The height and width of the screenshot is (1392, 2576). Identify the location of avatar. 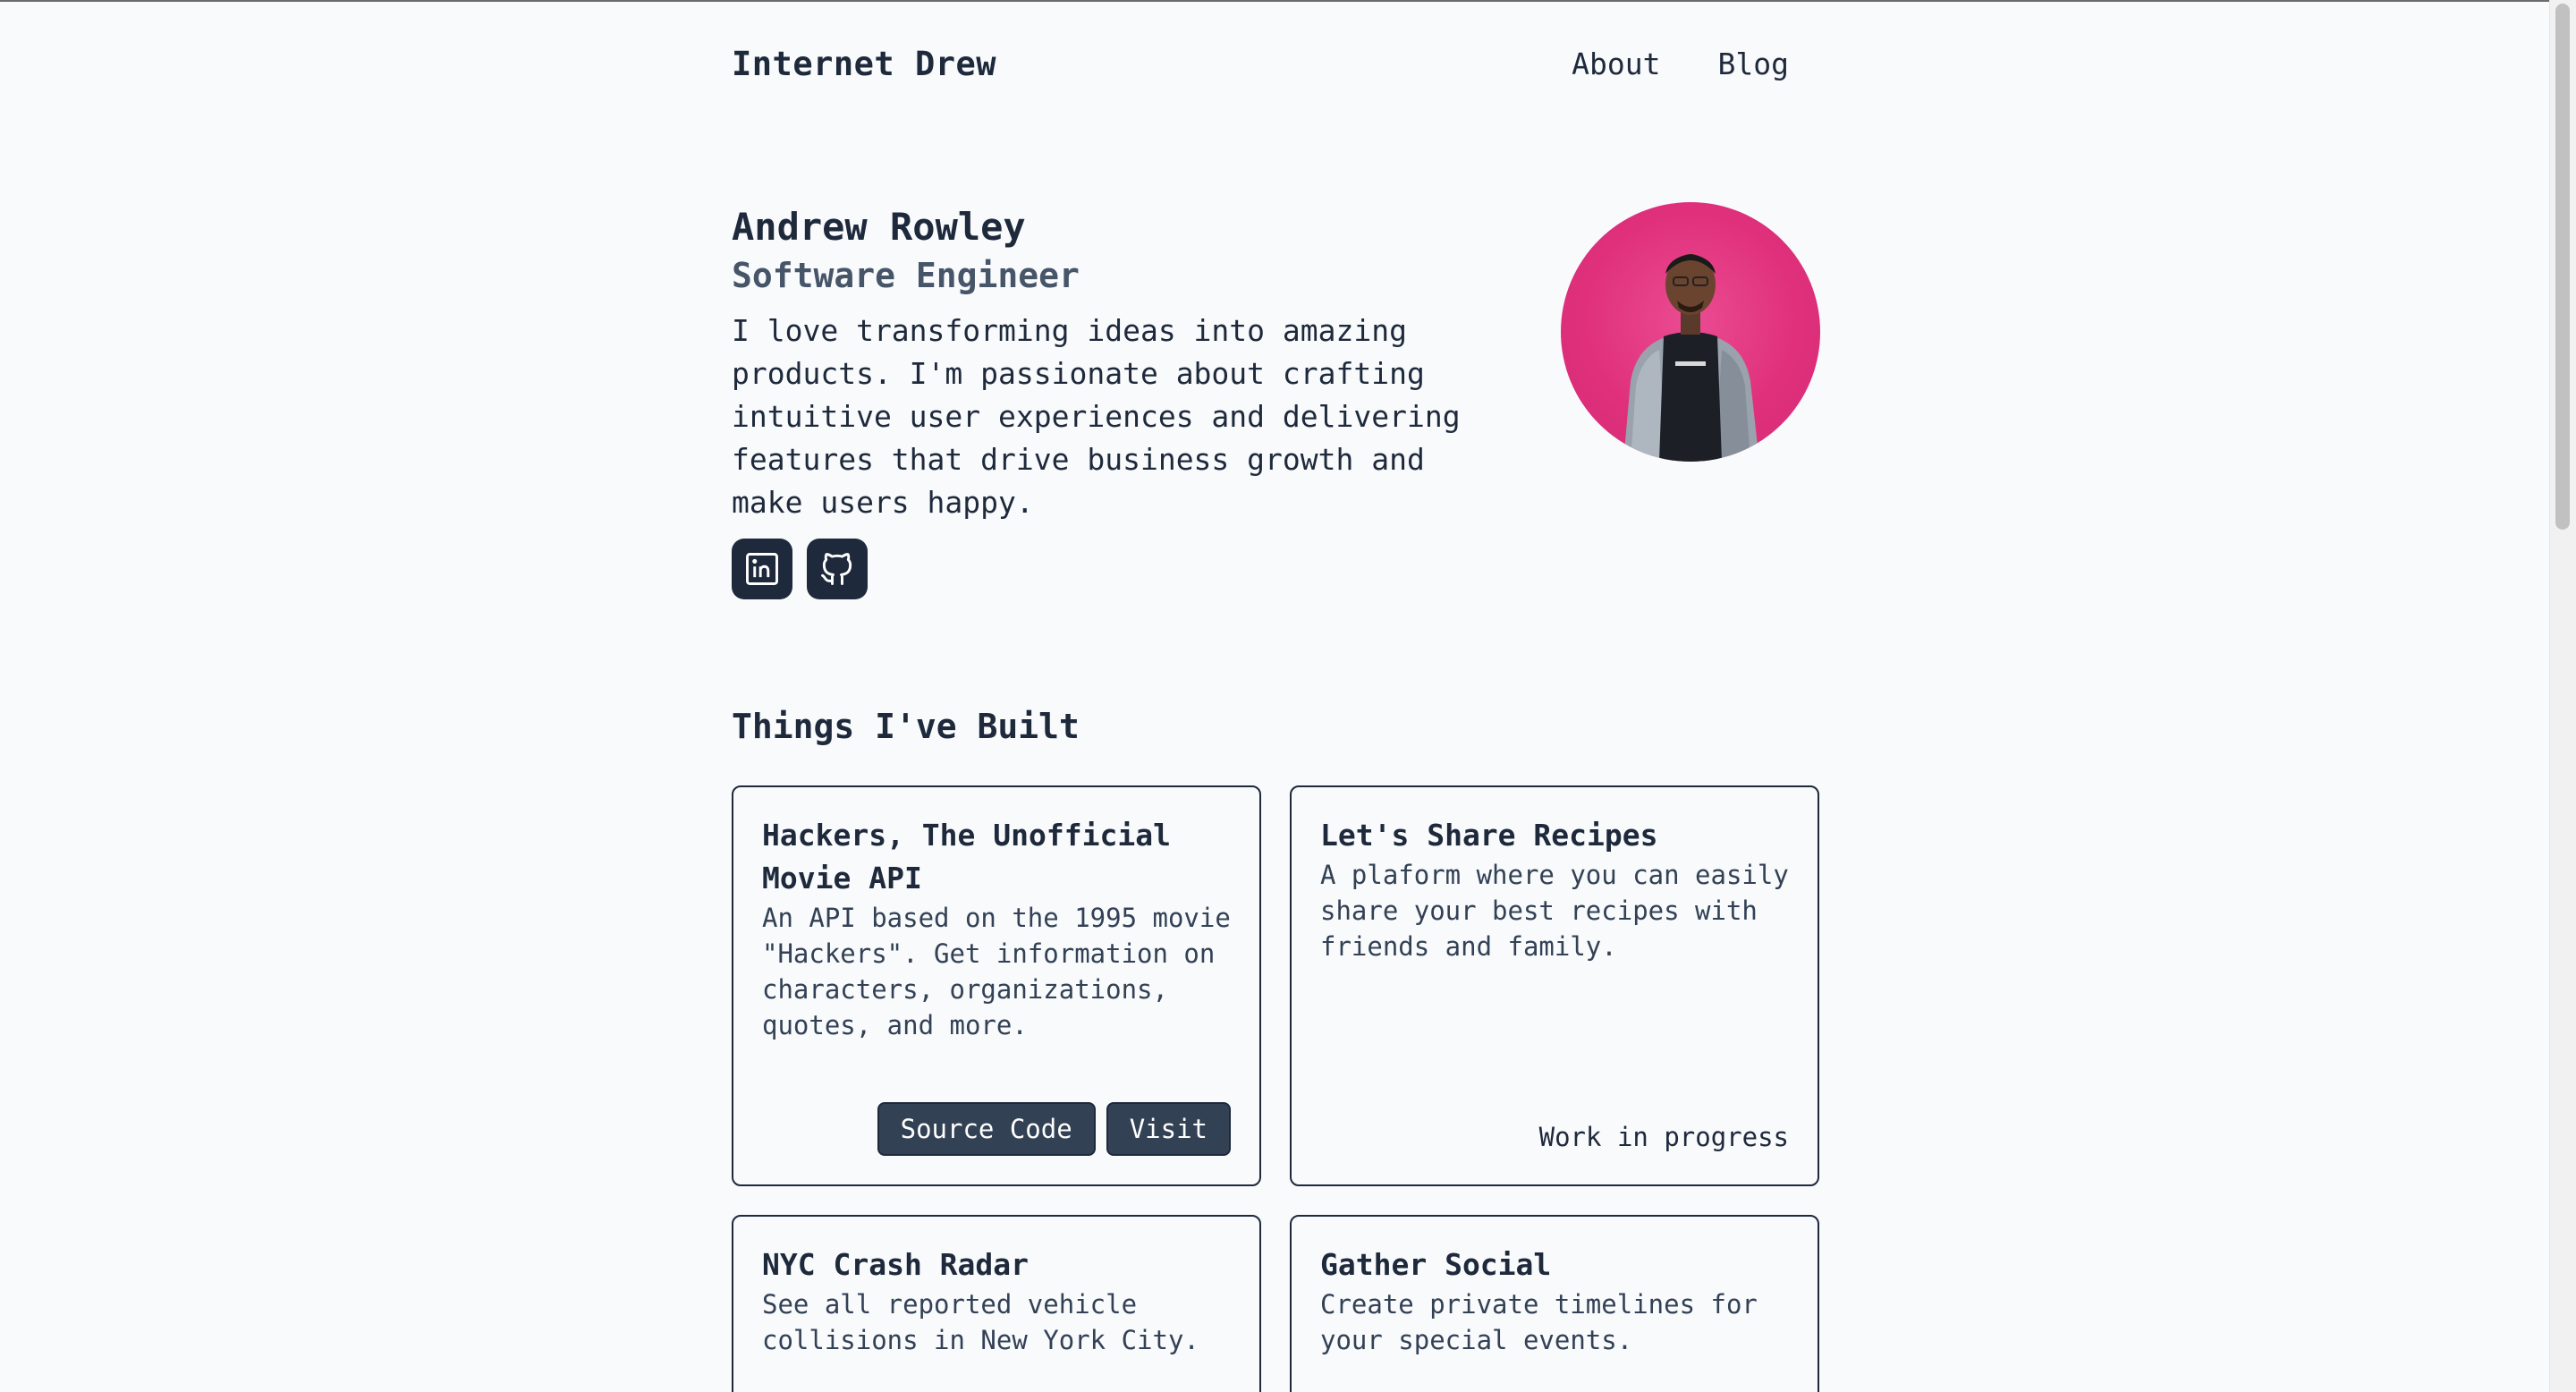
(1690, 332).